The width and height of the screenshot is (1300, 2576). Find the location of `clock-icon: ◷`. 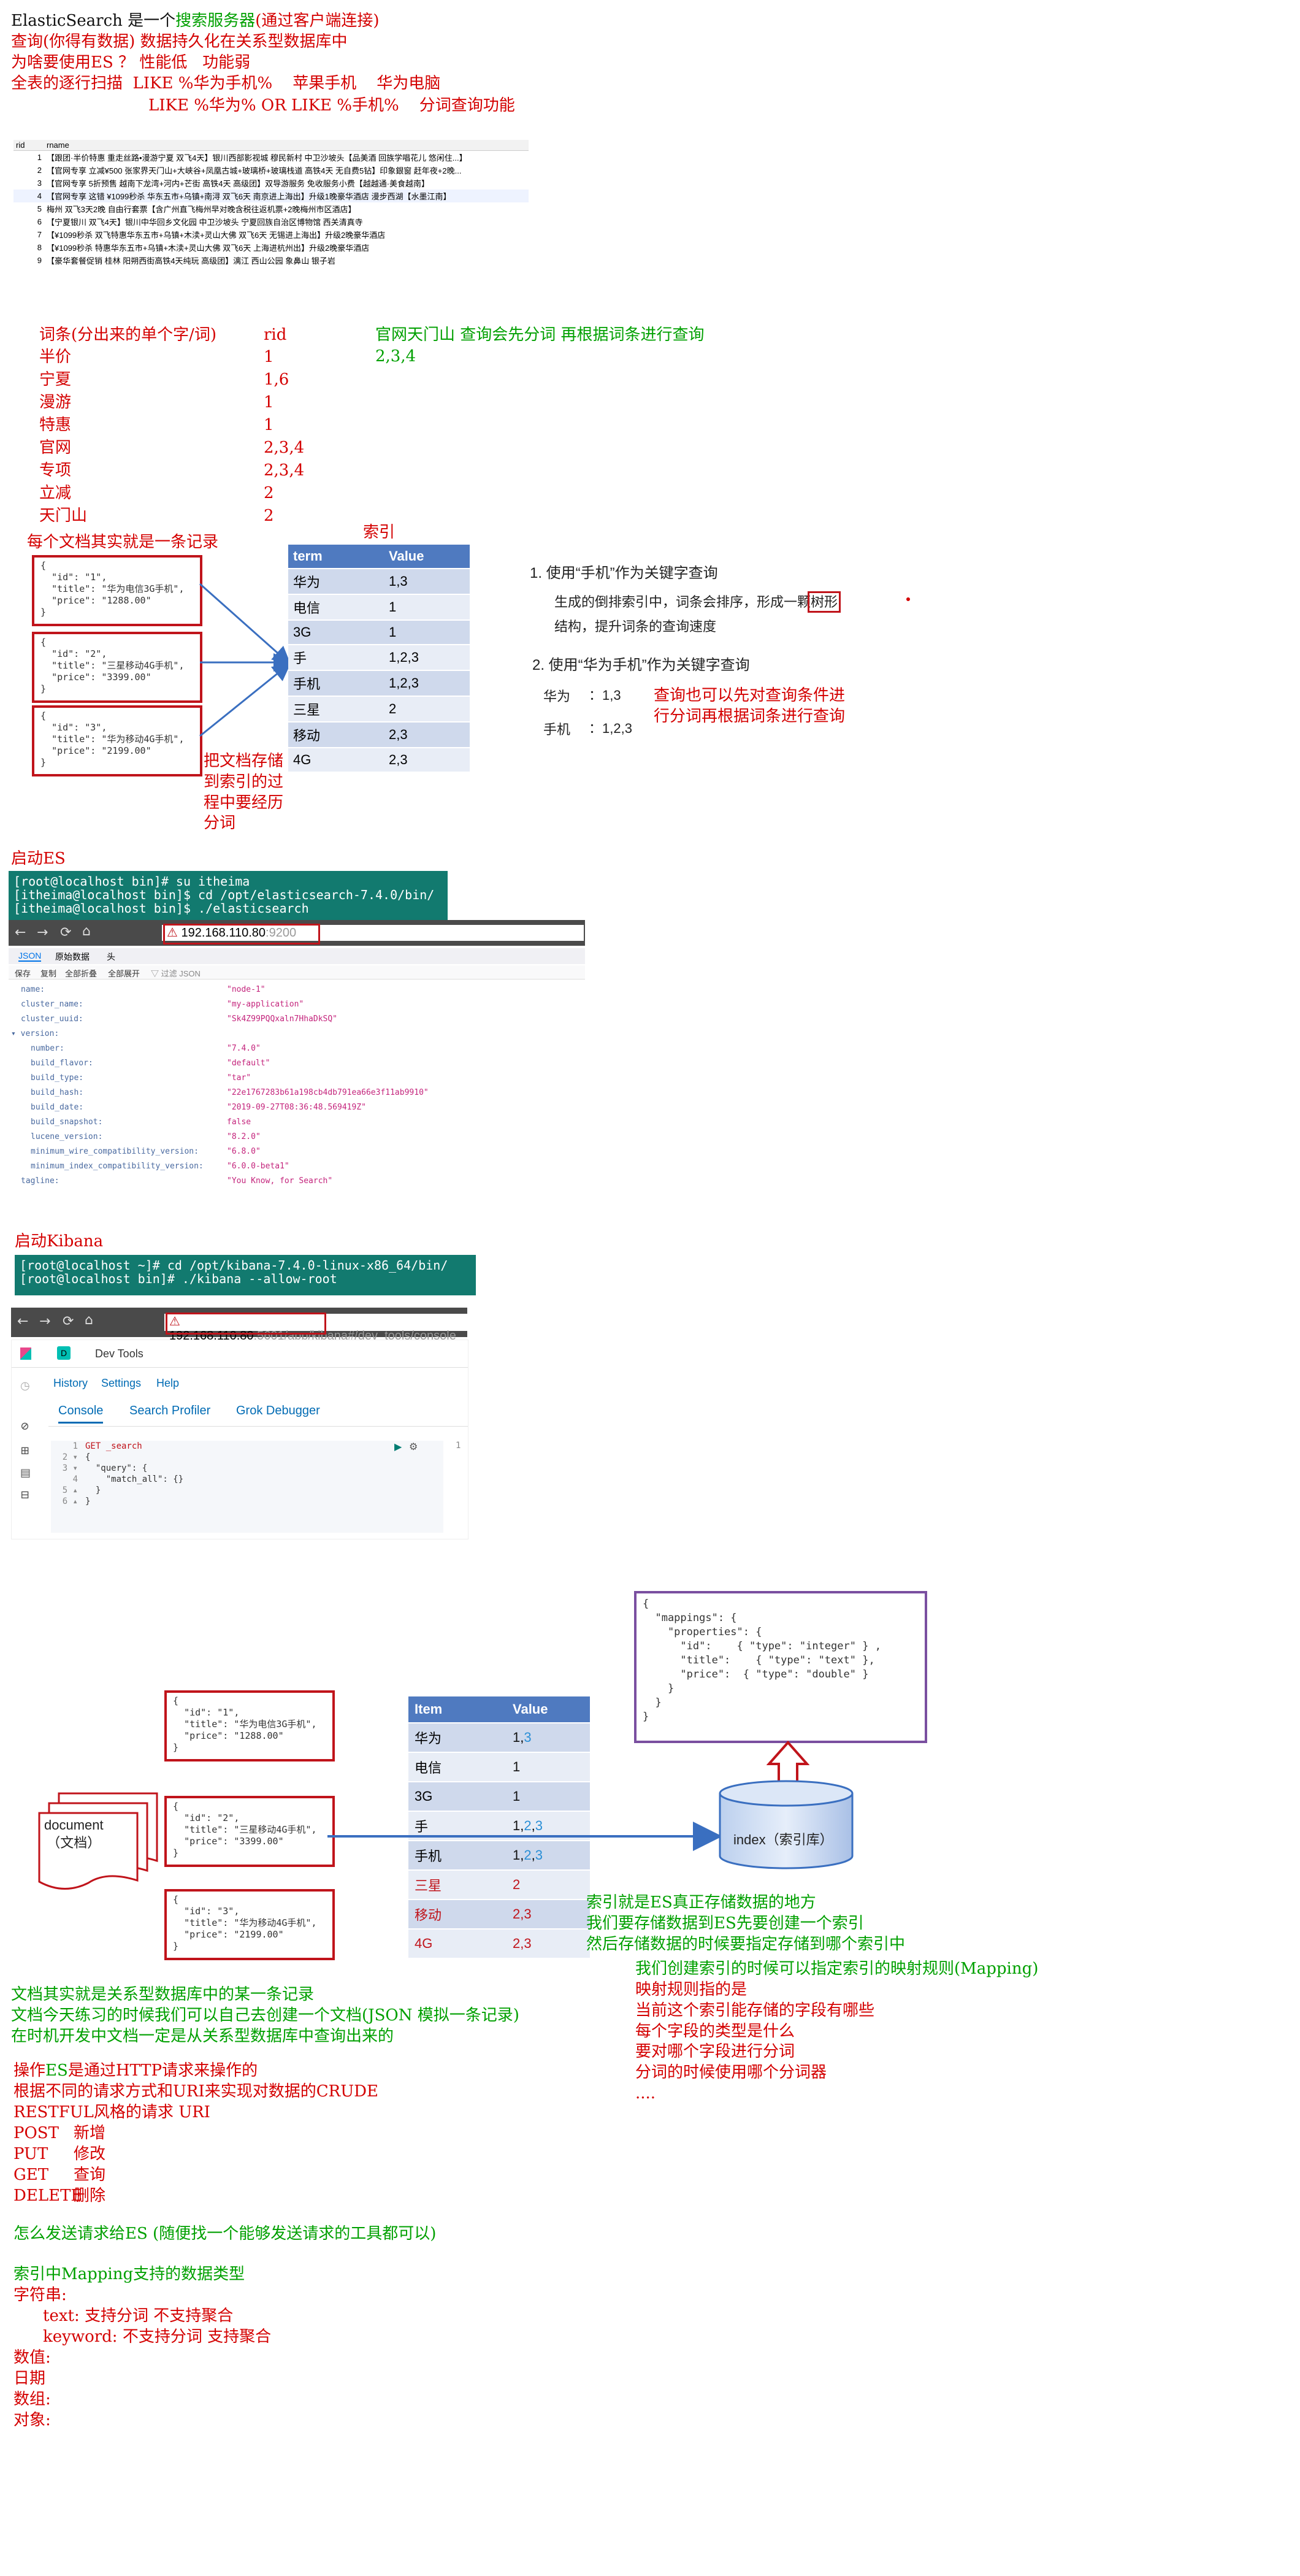

clock-icon: ◷ is located at coordinates (25, 1385).